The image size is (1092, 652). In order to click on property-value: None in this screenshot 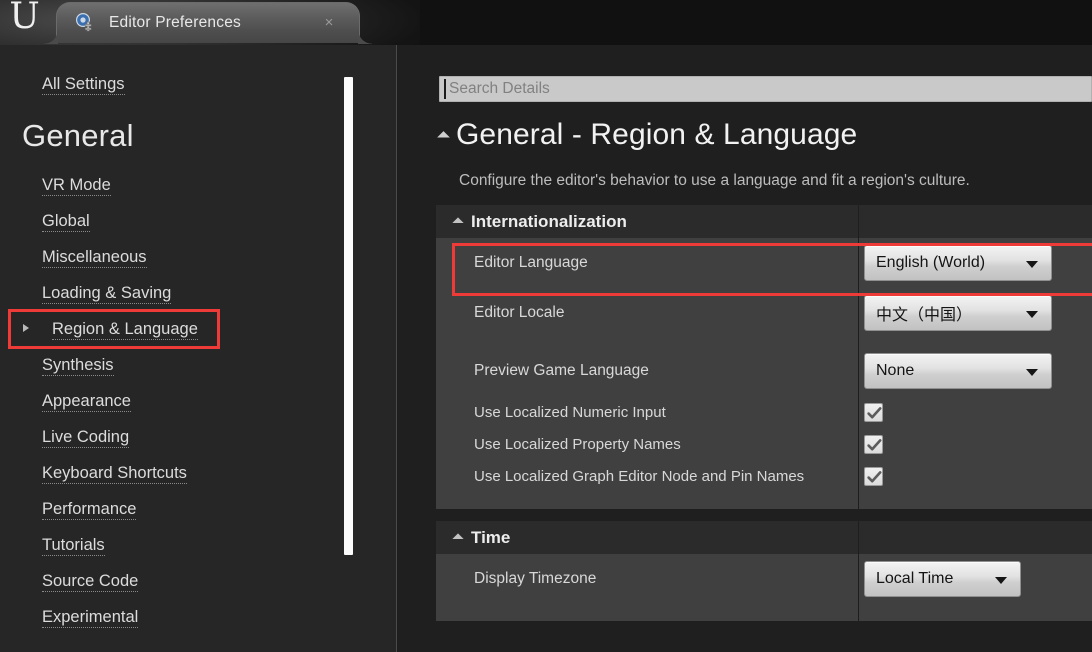, I will do `click(975, 371)`.